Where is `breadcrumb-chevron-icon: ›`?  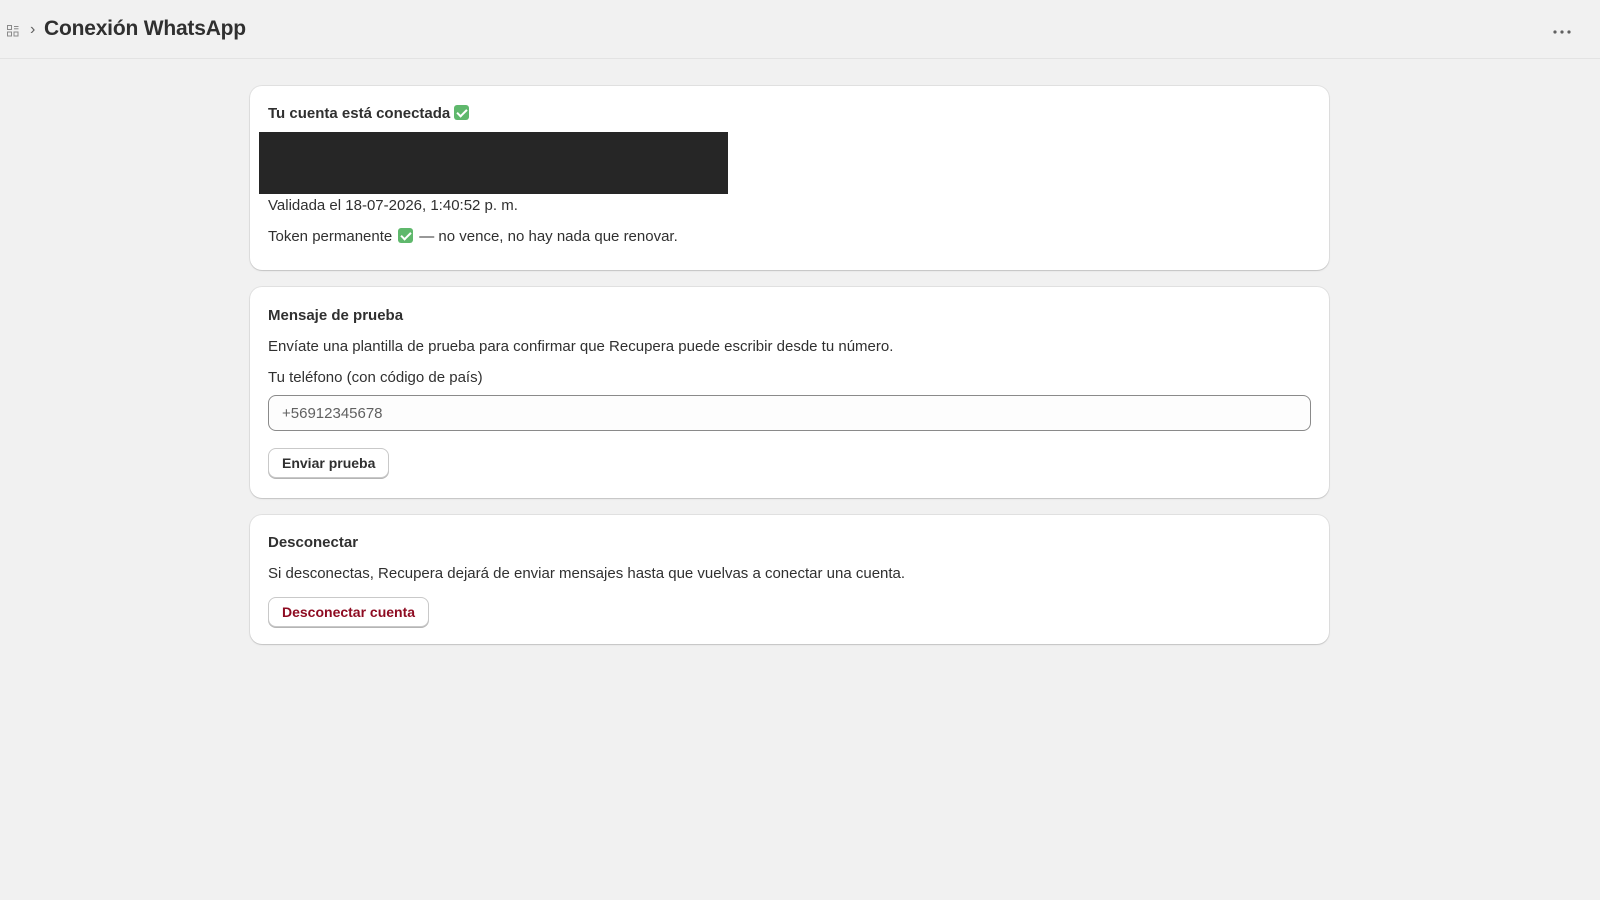
breadcrumb-chevron-icon: › is located at coordinates (33, 29).